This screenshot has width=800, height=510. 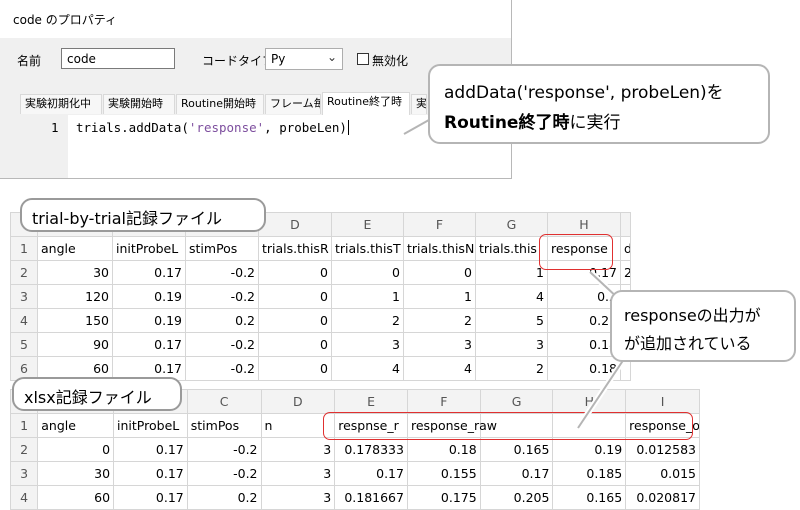 What do you see at coordinates (511, 248) in the screenshot?
I see `header-cell: trials.this` at bounding box center [511, 248].